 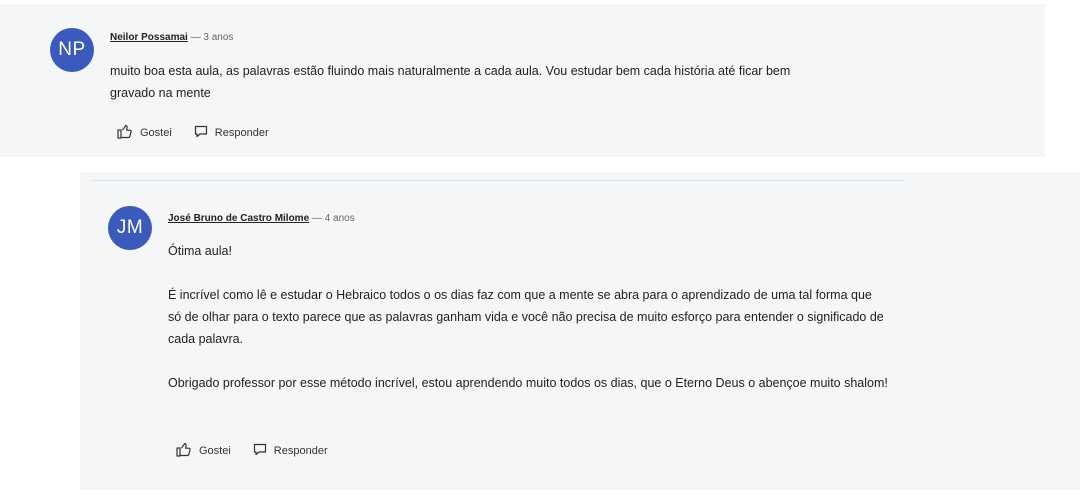 I want to click on comment-meta: José Bruno de Castro Milome — 4 anos, so click(x=261, y=218).